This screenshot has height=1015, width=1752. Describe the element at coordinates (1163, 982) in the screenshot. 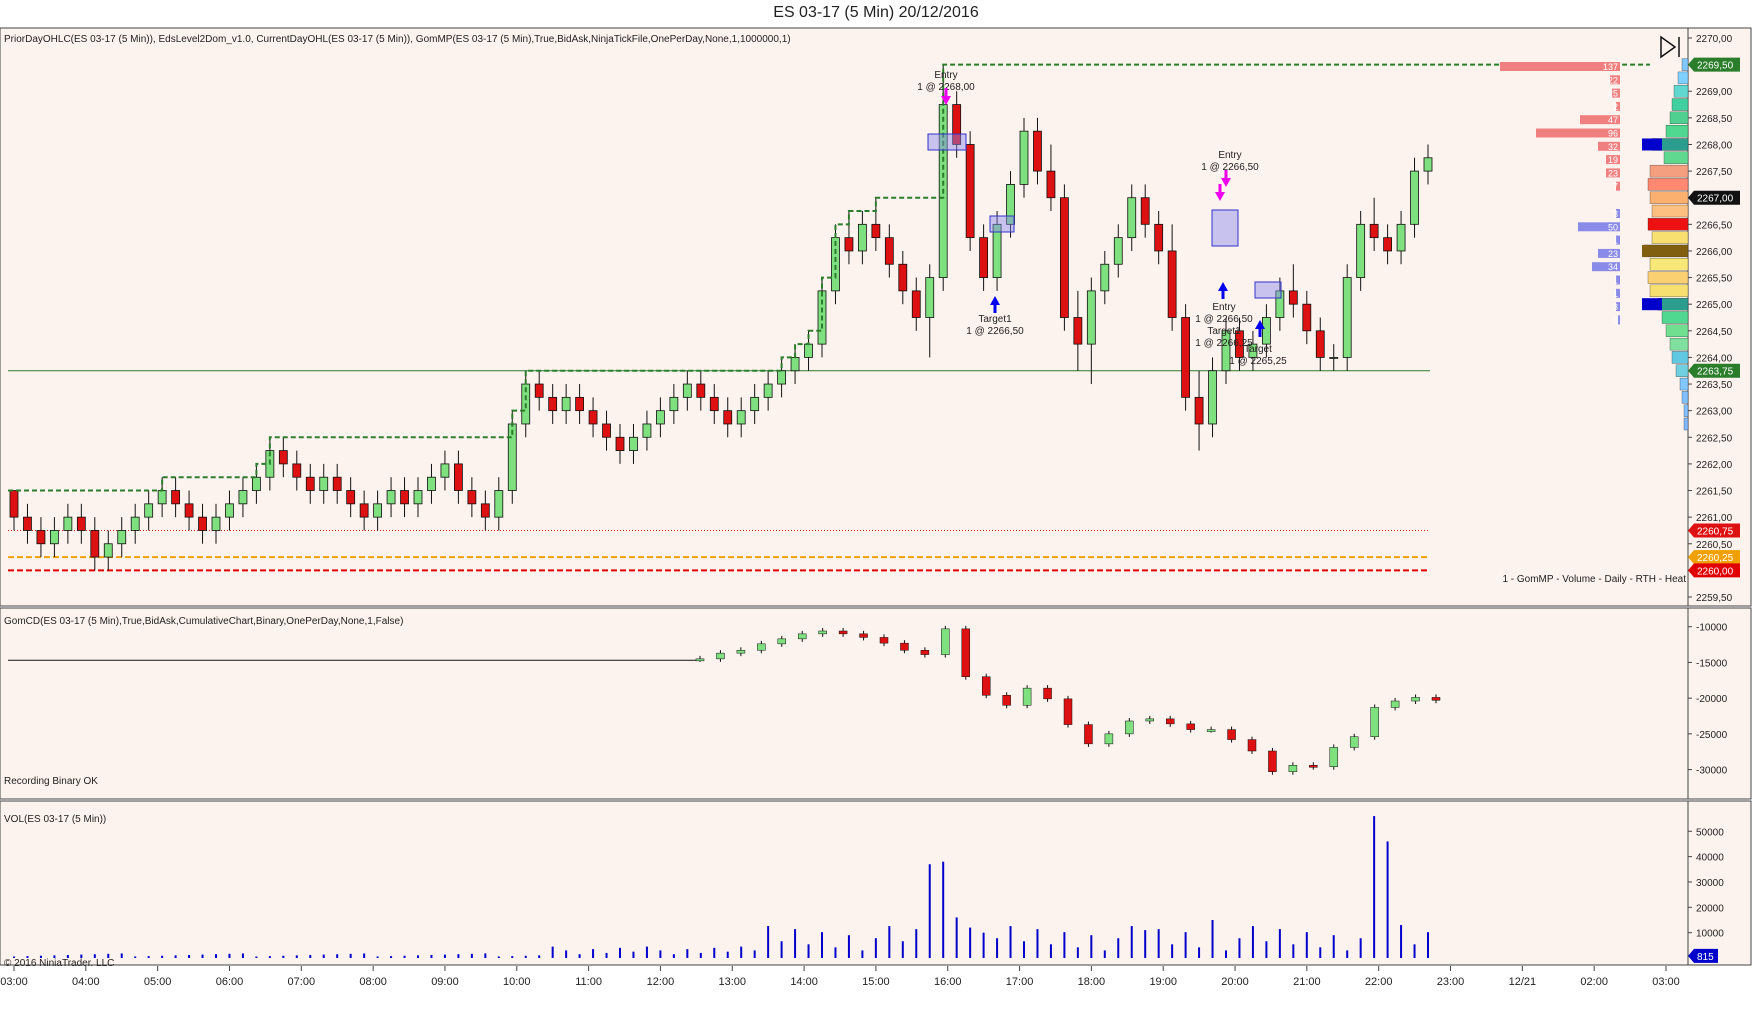

I see `time-tick-label: 19:00` at that location.